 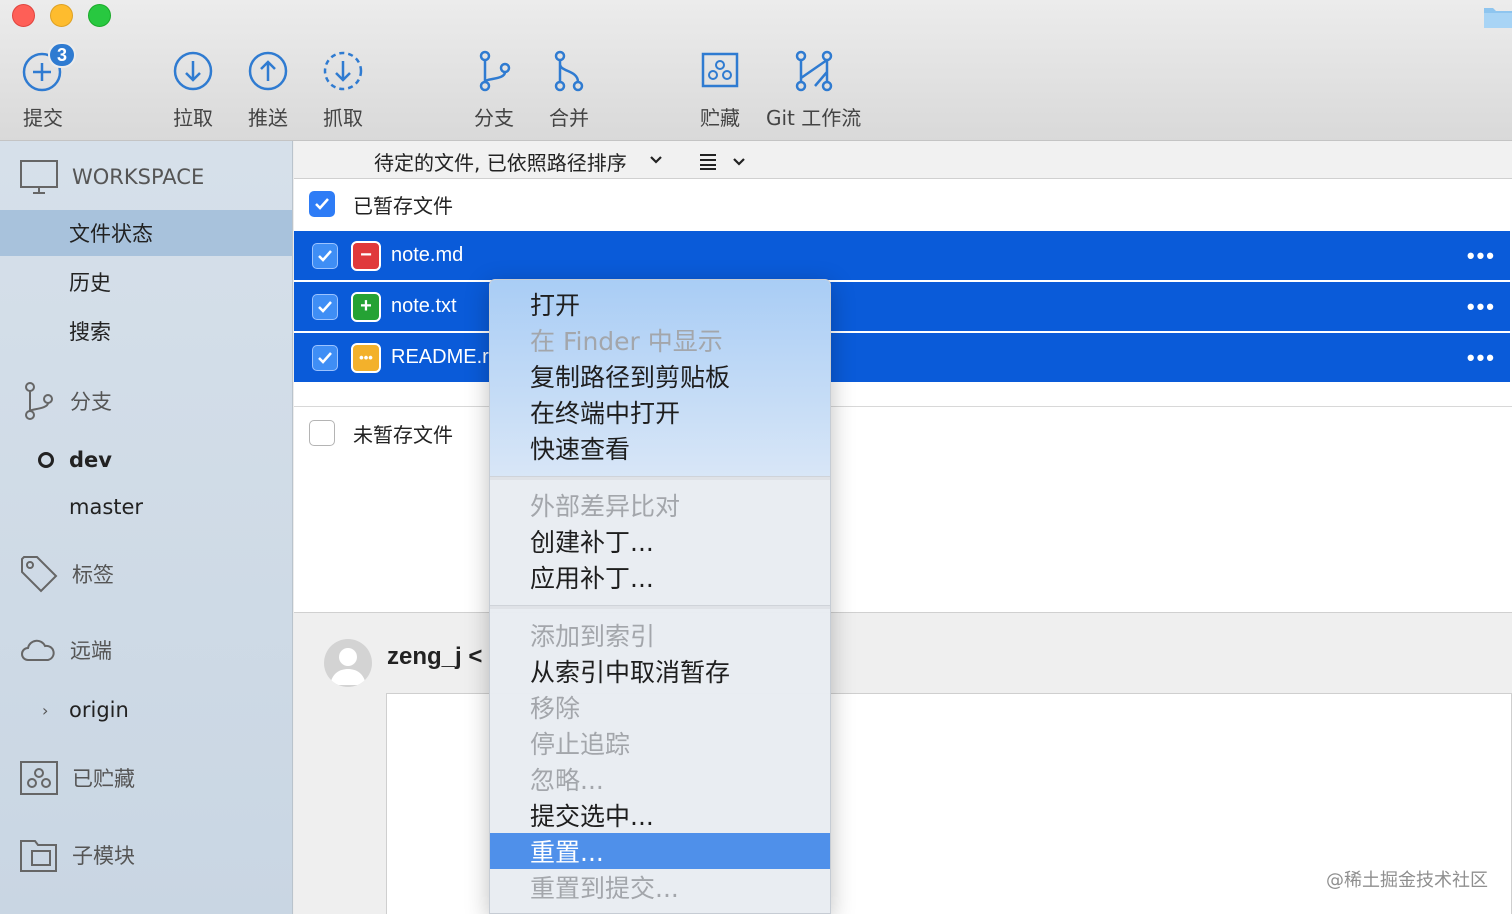 What do you see at coordinates (99, 710) in the screenshot?
I see `origin-label: origin` at bounding box center [99, 710].